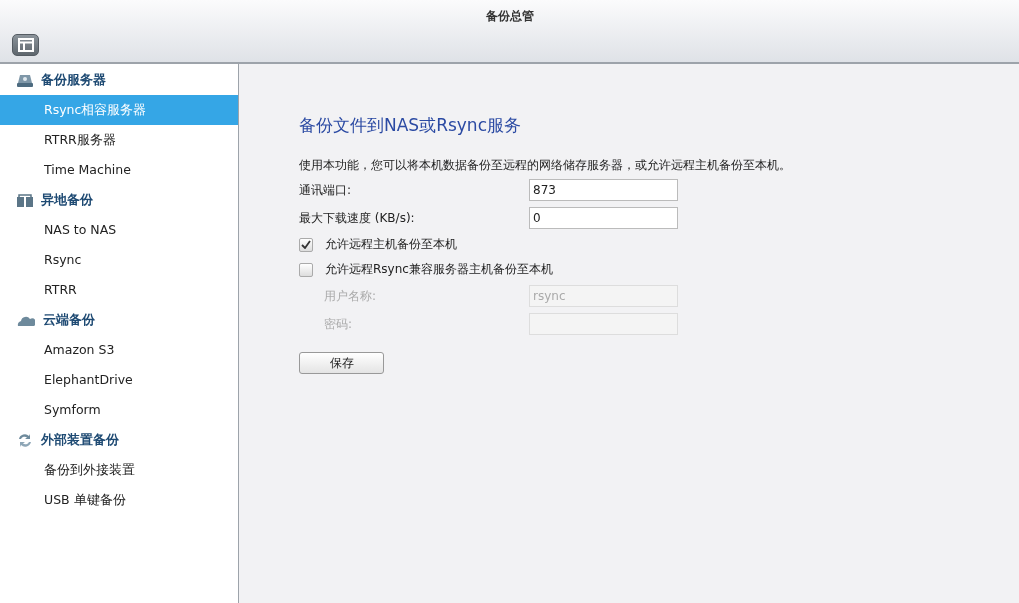 This screenshot has width=1019, height=603. Describe the element at coordinates (326, 190) in the screenshot. I see `field-label: 通讯端口:` at that location.